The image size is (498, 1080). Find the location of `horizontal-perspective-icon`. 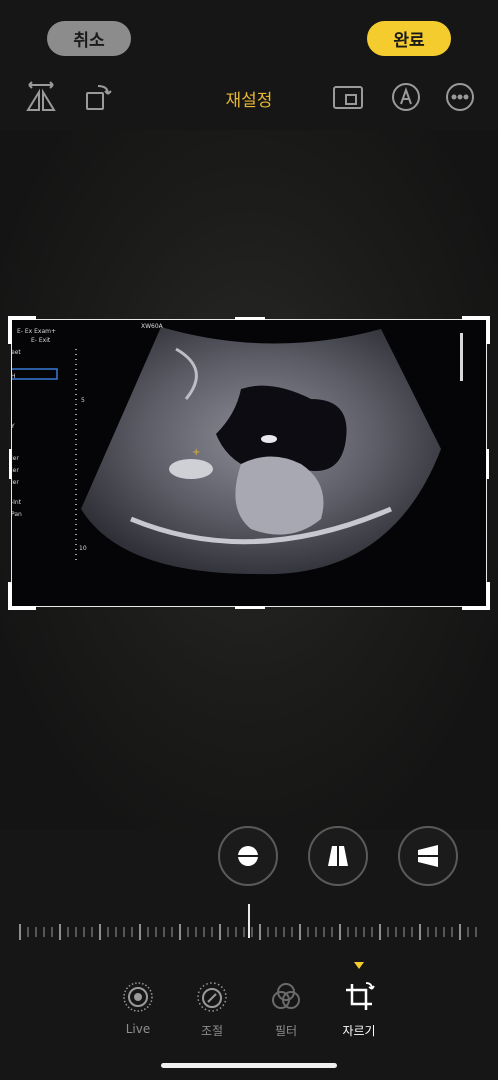

horizontal-perspective-icon is located at coordinates (428, 856).